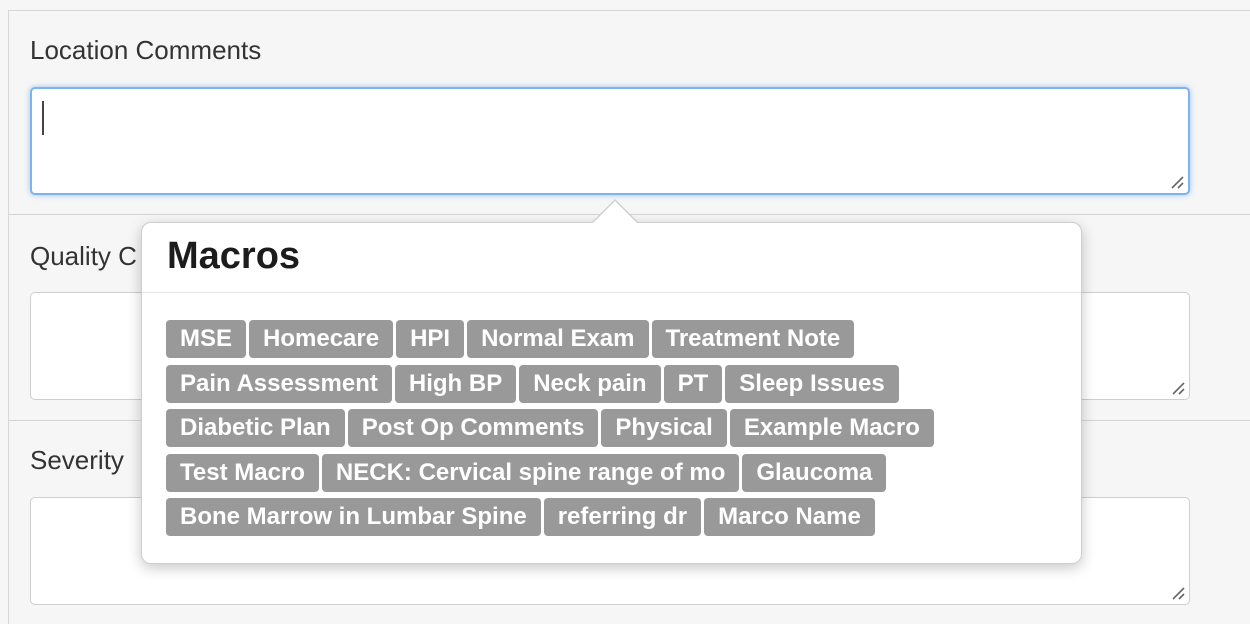  Describe the element at coordinates (77, 460) in the screenshot. I see `field-label: Severity` at that location.